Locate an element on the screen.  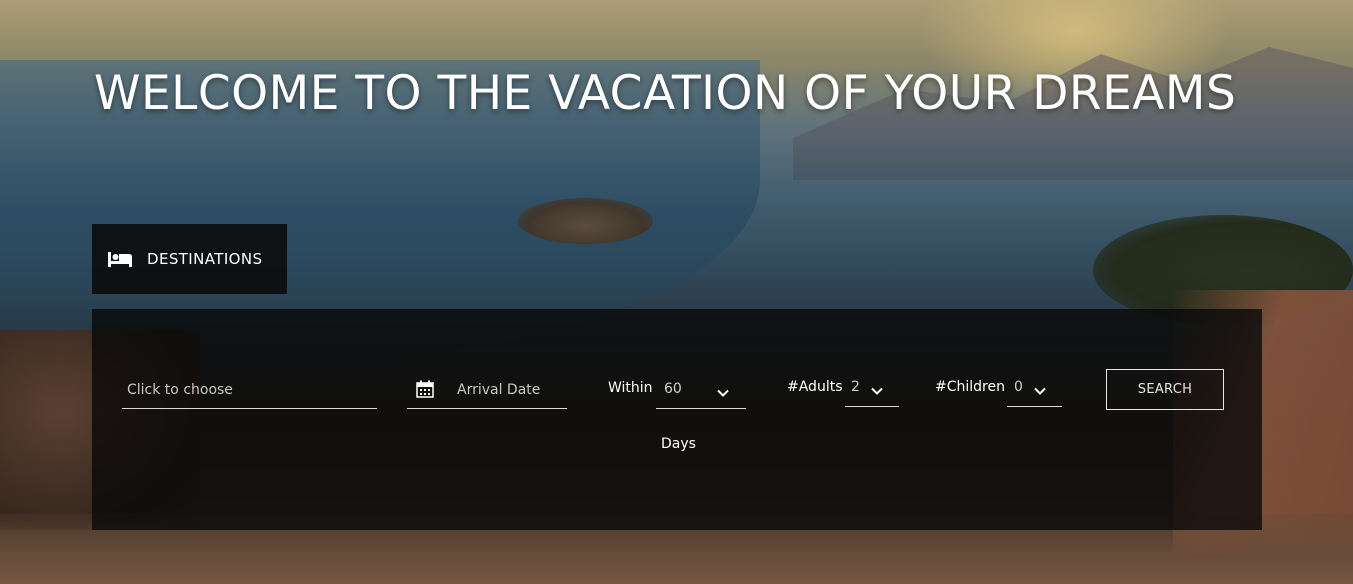
within-label: Within is located at coordinates (630, 388).